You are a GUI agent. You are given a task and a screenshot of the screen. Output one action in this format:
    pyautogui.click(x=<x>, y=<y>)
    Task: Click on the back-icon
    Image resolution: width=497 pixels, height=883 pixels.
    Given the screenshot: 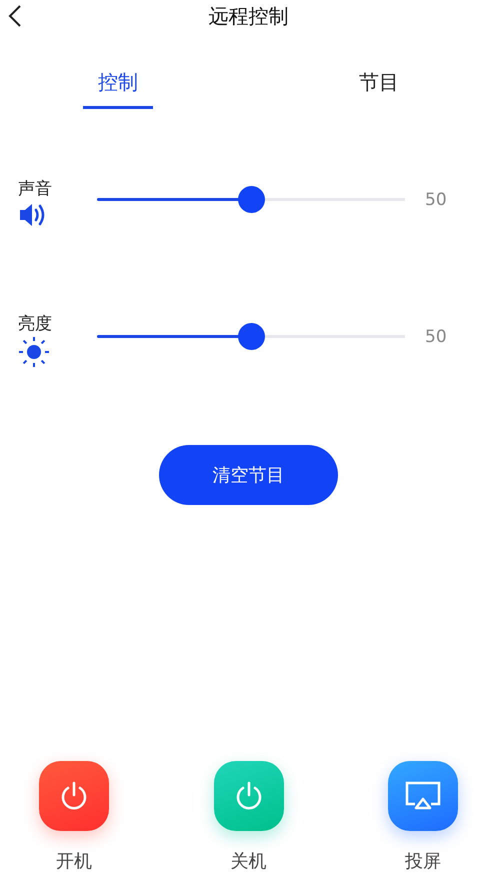 What is the action you would take?
    pyautogui.click(x=15, y=16)
    